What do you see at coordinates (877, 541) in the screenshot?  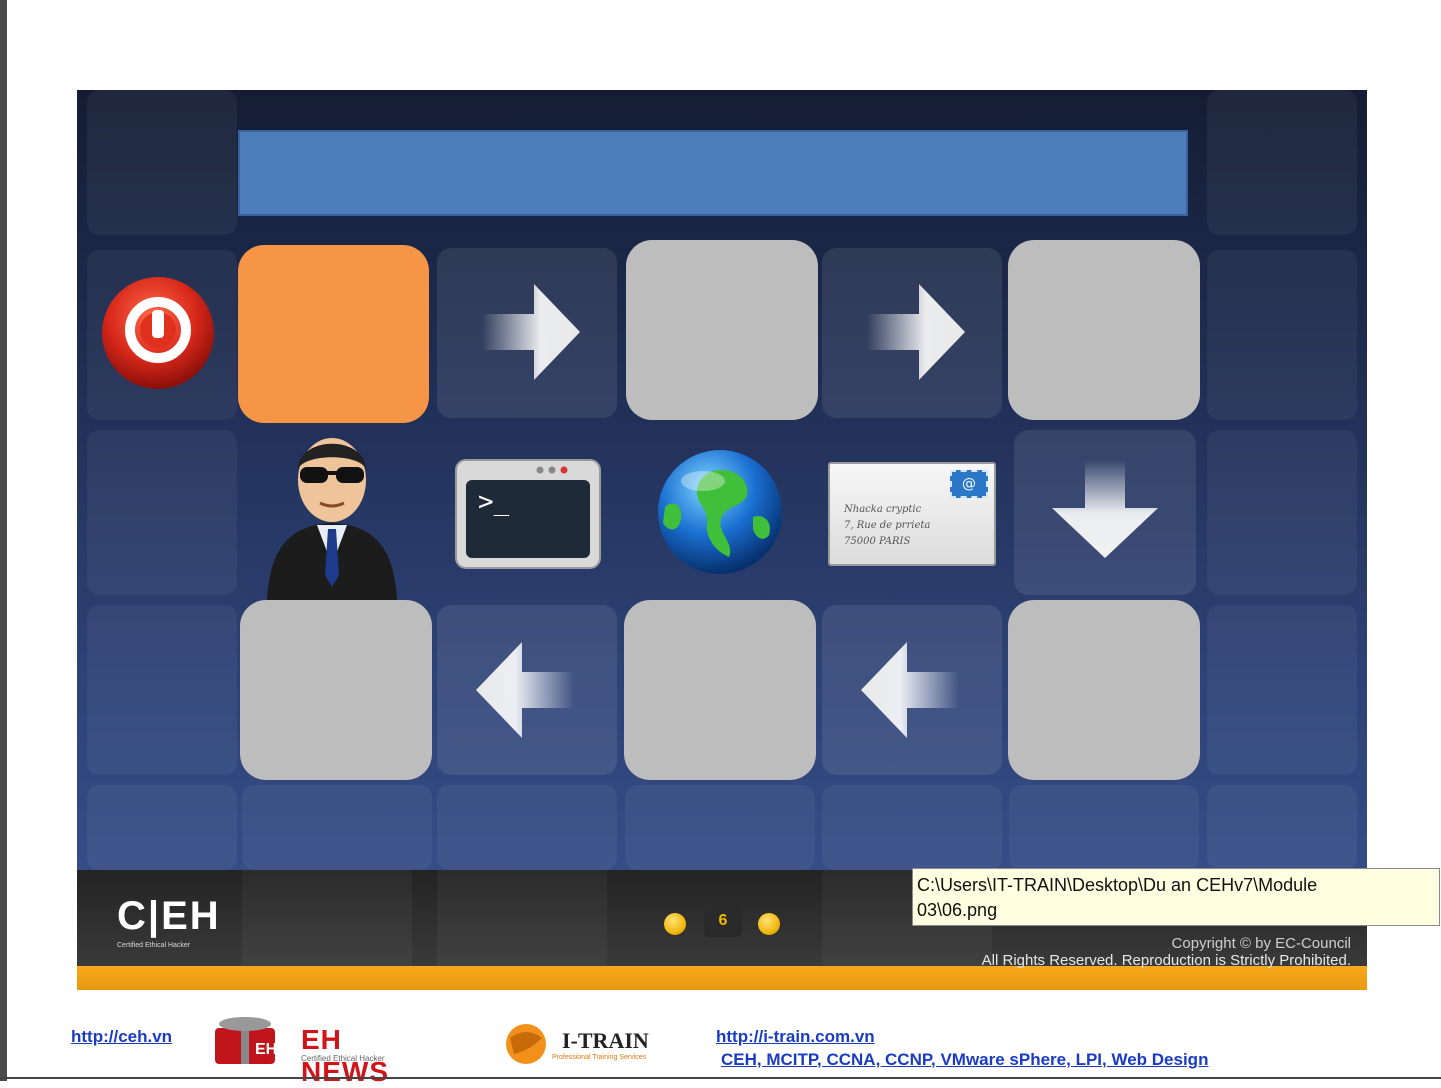 I see `envelope-address-line3: 75000 PARIS` at bounding box center [877, 541].